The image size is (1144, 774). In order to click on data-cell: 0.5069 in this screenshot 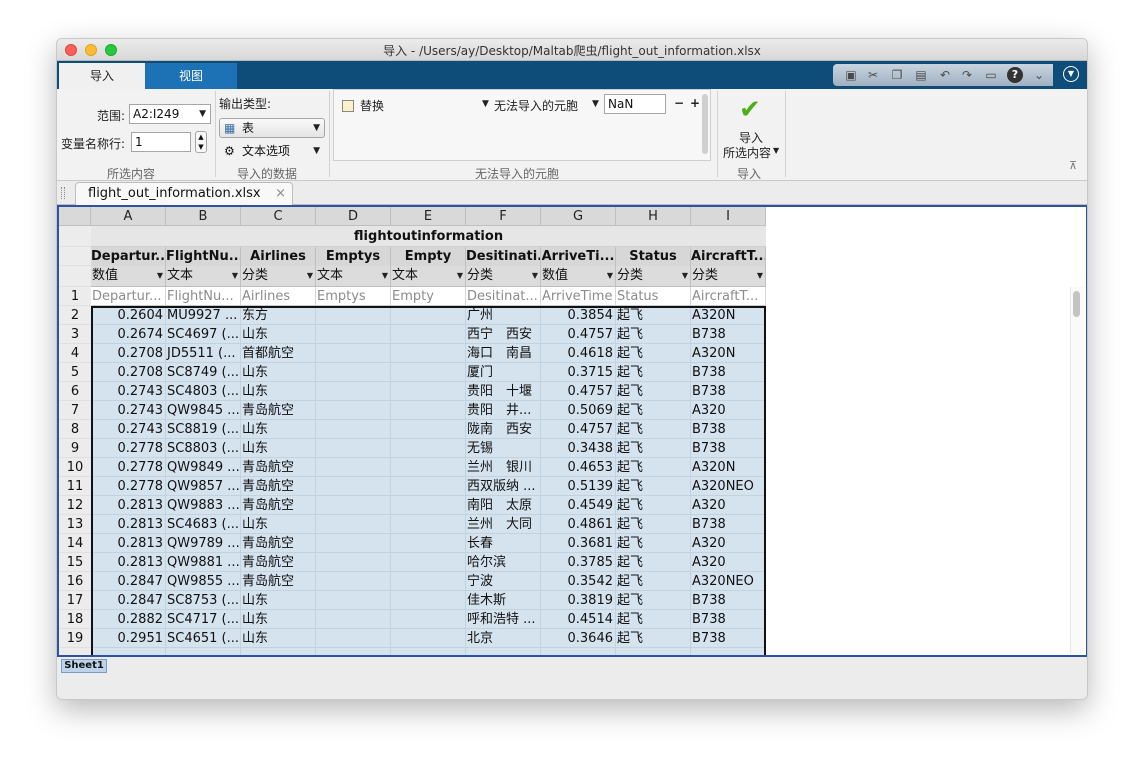, I will do `click(578, 410)`.